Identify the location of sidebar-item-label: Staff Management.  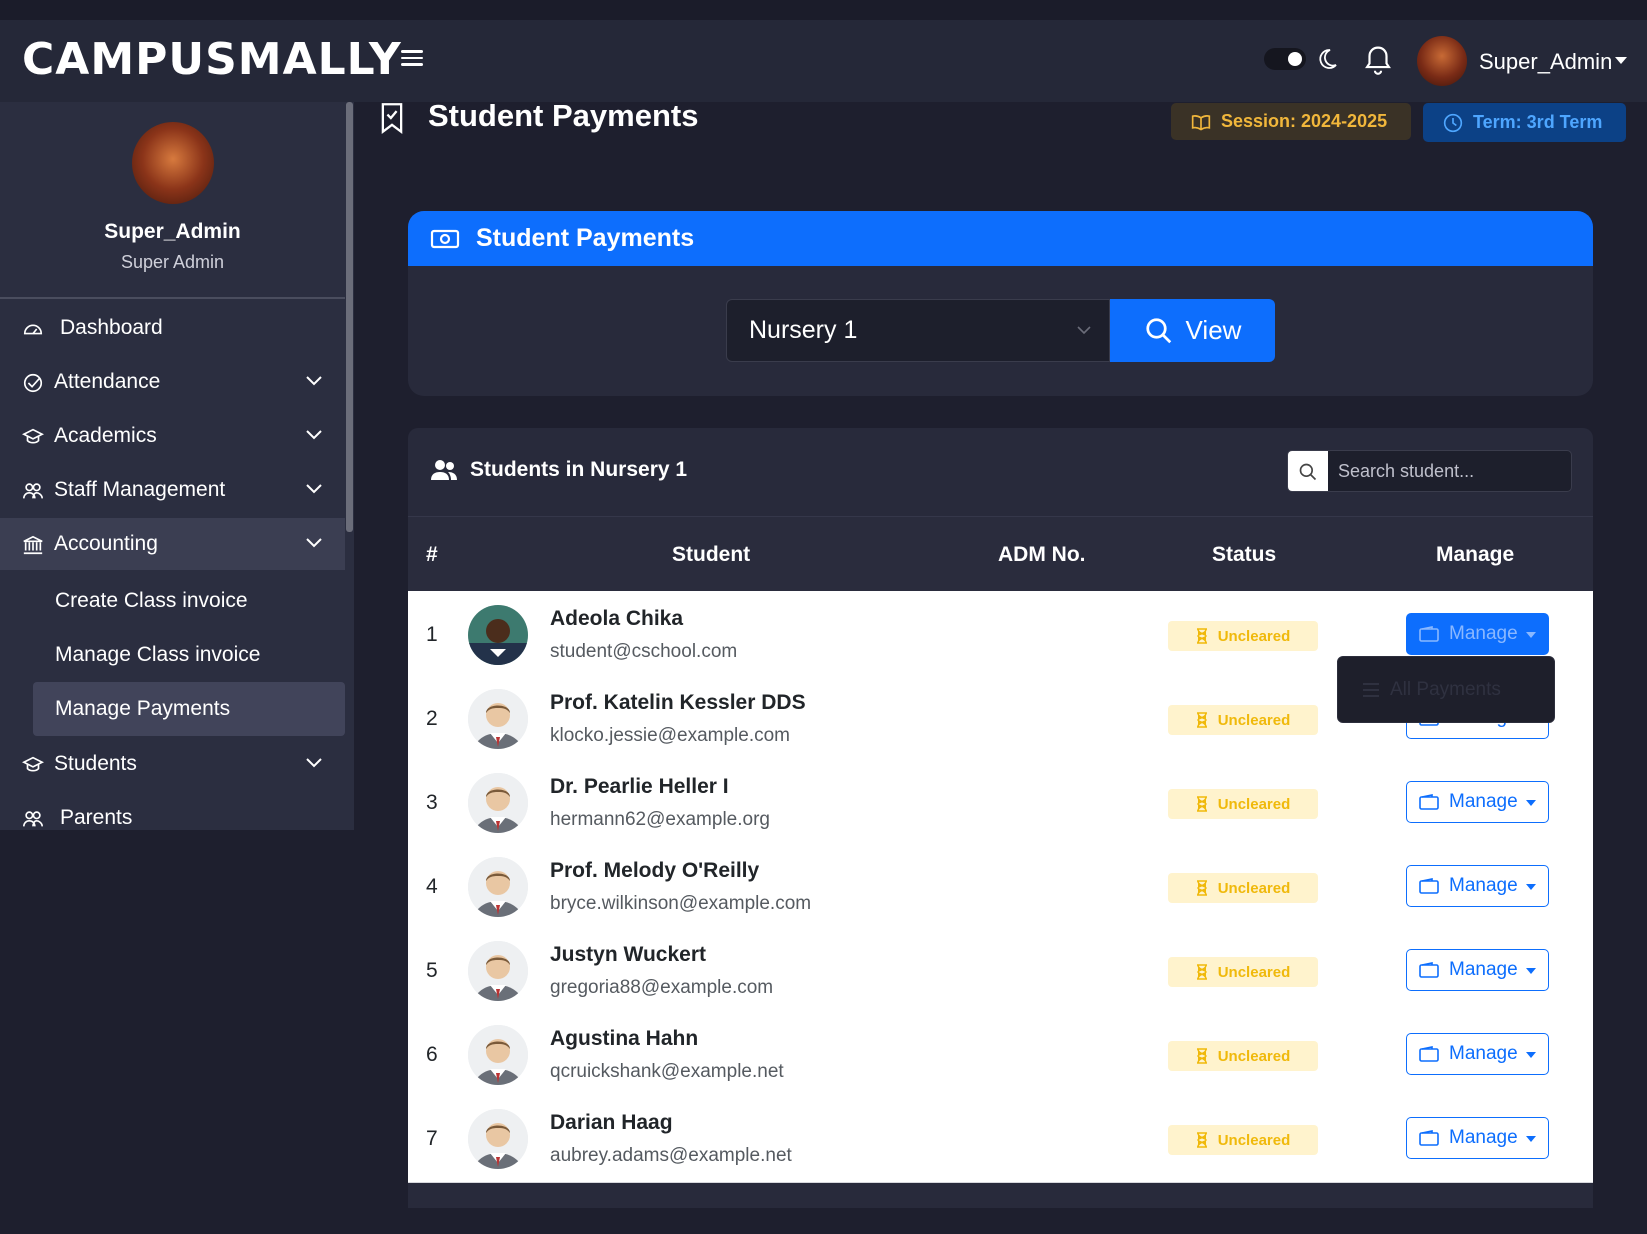
(140, 489).